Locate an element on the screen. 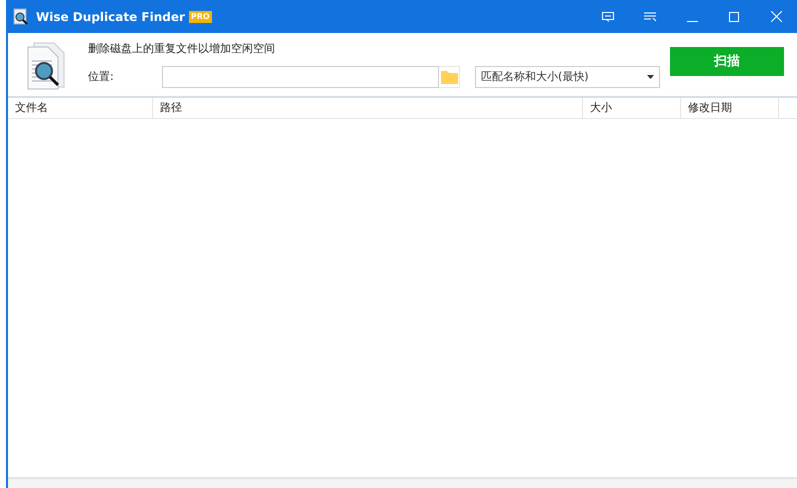 The width and height of the screenshot is (797, 488). close-icon is located at coordinates (776, 16).